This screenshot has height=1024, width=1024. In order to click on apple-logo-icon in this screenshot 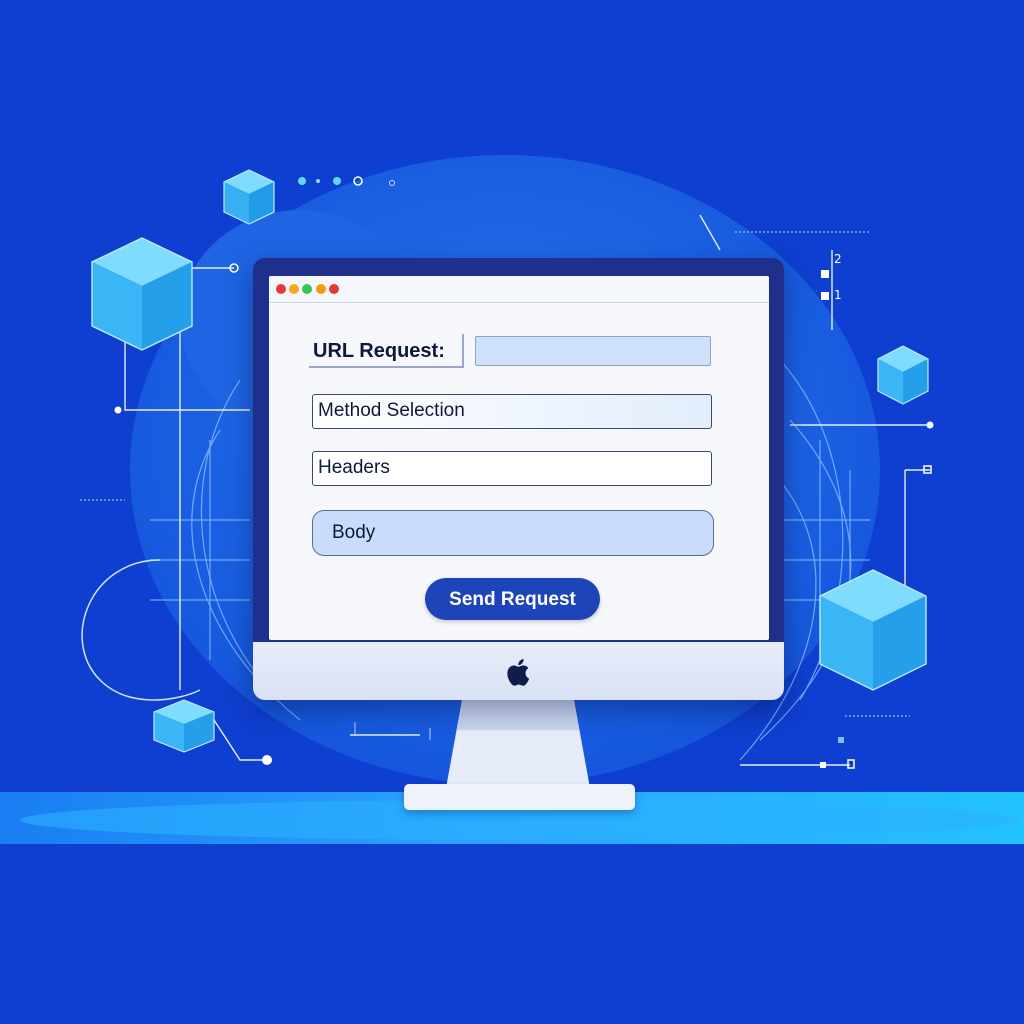, I will do `click(518, 672)`.